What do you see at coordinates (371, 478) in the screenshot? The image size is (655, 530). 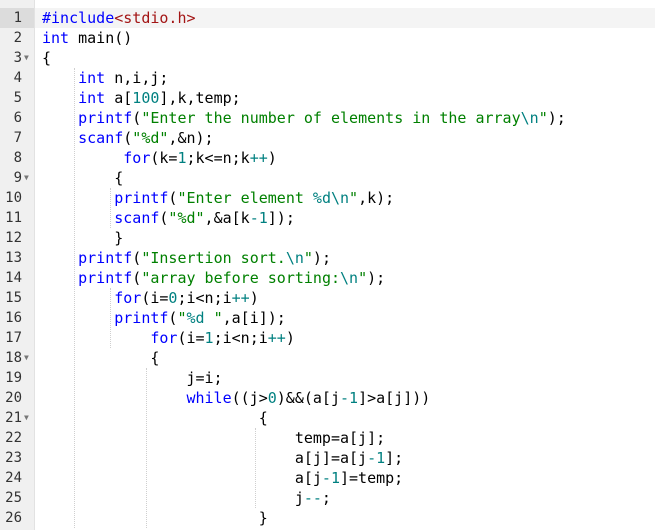 I see `code-token-text: ]=temp;` at bounding box center [371, 478].